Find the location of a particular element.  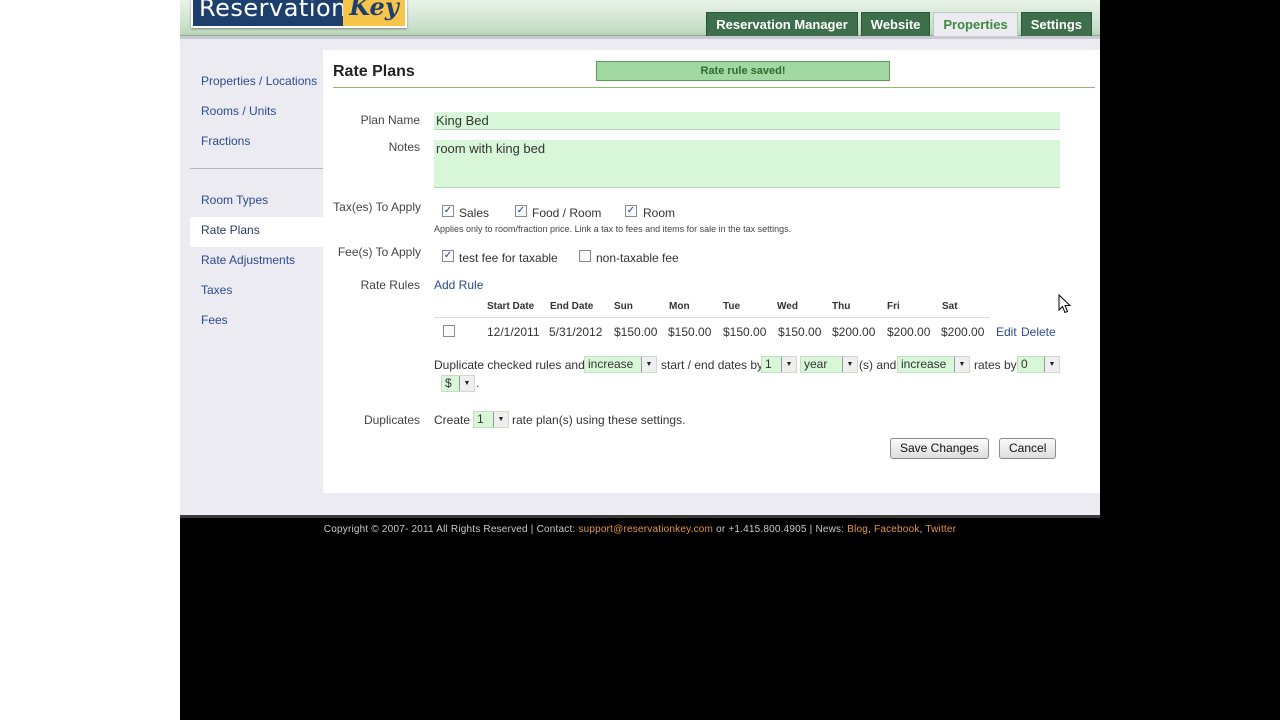

sidebar-divider is located at coordinates (256, 168).